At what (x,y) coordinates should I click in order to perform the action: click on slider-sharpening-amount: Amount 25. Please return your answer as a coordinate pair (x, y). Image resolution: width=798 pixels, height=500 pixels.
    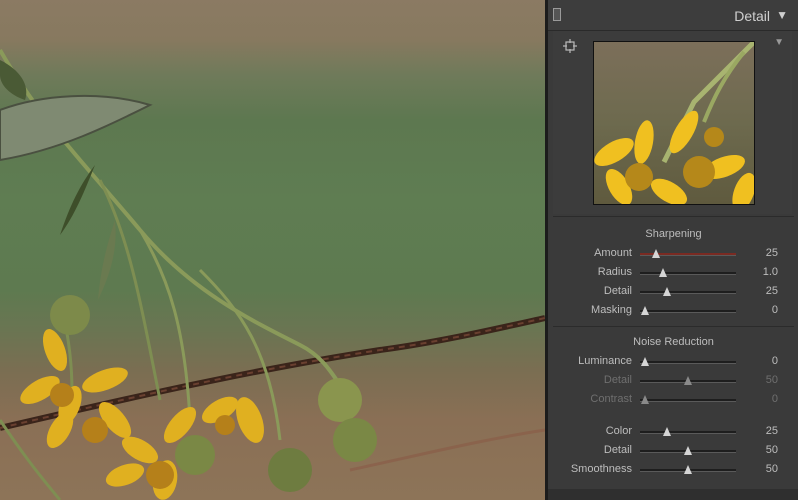
    Looking at the image, I should click on (673, 253).